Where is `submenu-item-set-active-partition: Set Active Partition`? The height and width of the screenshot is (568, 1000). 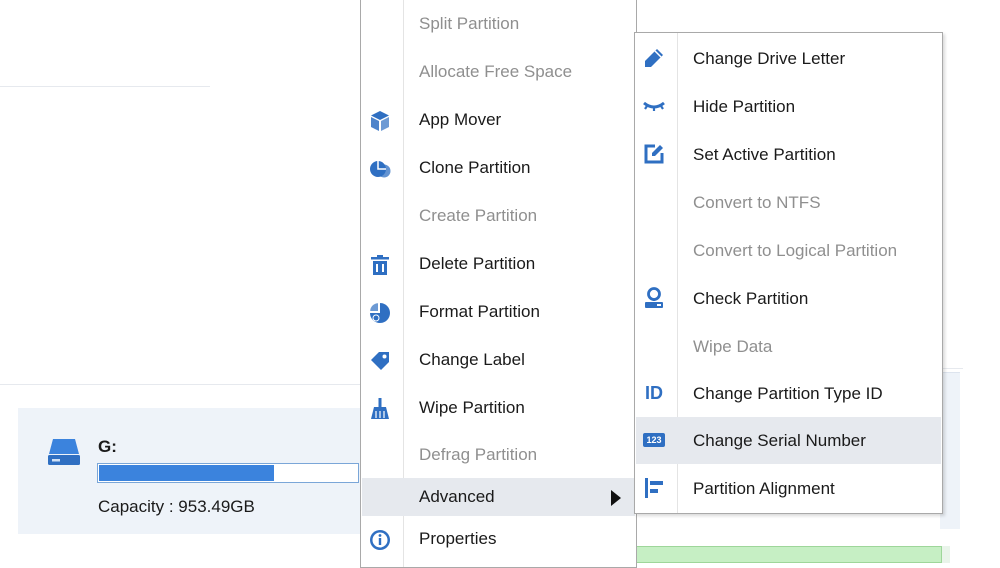 submenu-item-set-active-partition: Set Active Partition is located at coordinates (788, 154).